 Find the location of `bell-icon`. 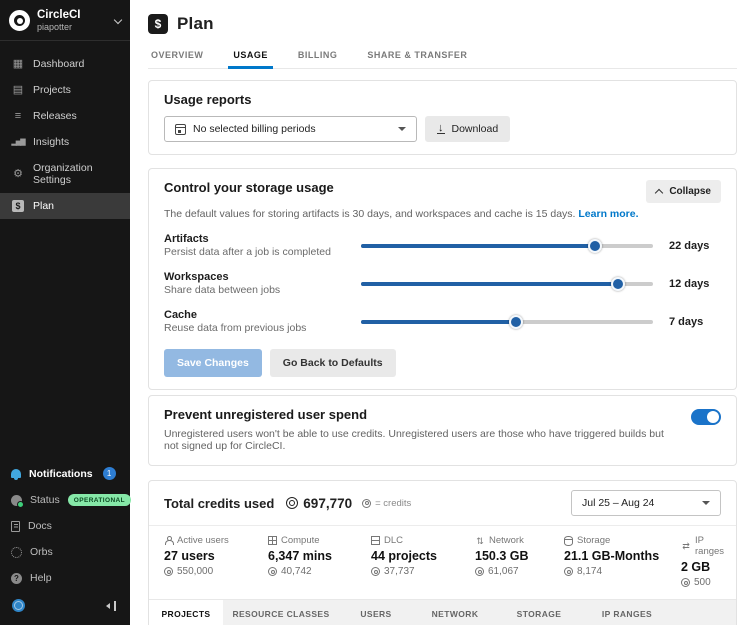

bell-icon is located at coordinates (16, 474).